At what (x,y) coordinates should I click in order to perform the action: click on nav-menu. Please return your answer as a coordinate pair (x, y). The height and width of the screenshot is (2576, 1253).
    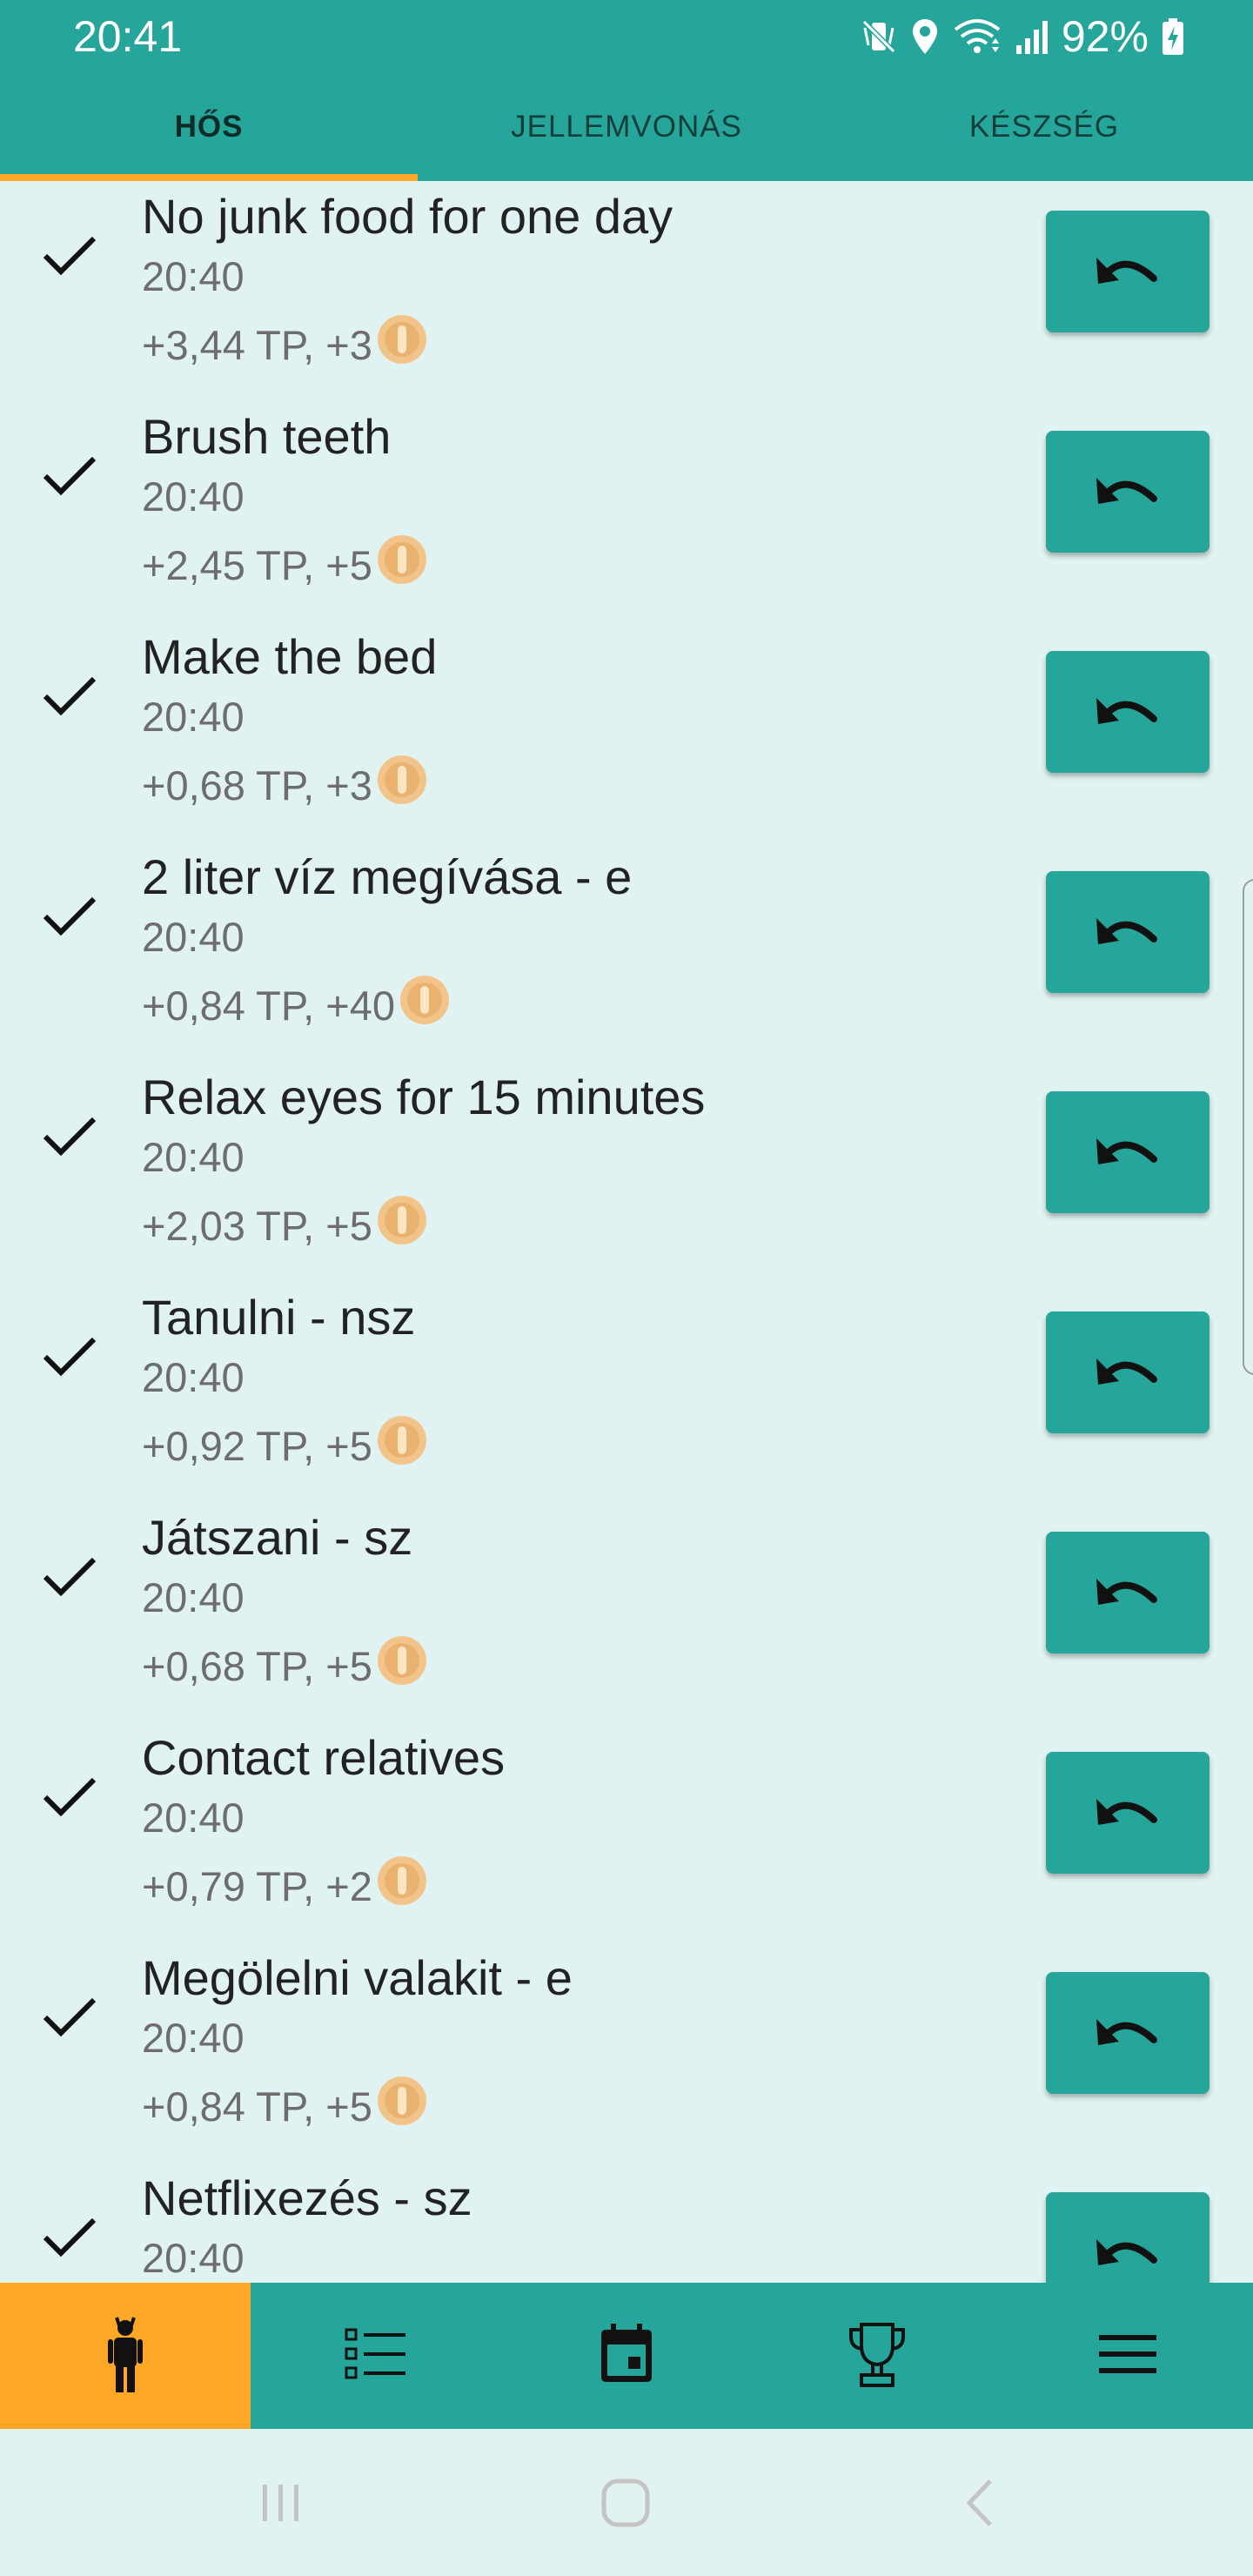
    Looking at the image, I should click on (1127, 2356).